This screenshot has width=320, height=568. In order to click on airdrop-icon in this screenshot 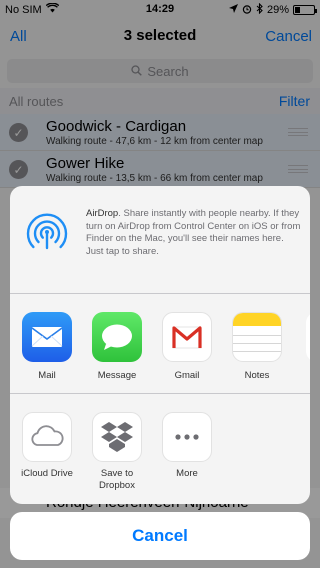, I will do `click(47, 231)`.